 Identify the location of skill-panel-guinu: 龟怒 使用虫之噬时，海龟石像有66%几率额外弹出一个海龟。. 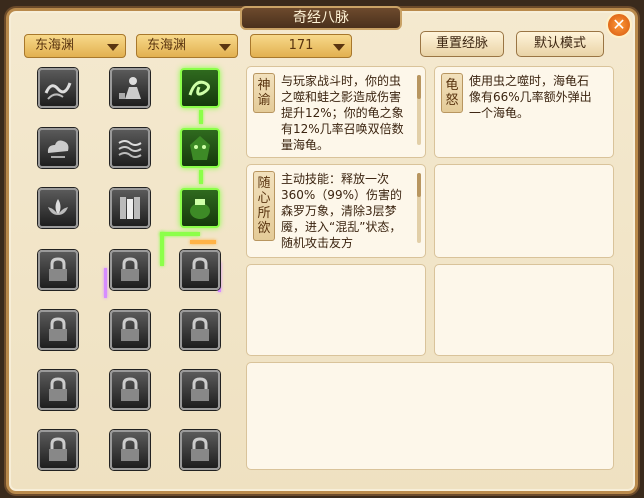
(524, 112).